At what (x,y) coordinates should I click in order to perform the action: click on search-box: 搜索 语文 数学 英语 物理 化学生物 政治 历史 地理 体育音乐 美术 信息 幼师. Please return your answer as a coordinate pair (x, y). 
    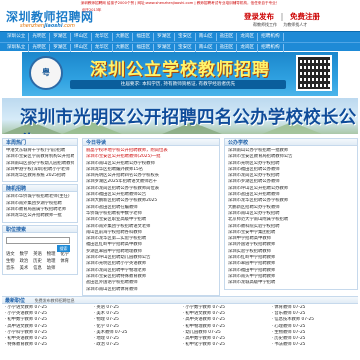
    Looking at the image, I should click on (40, 253).